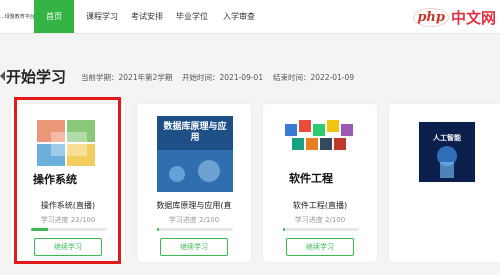 This screenshot has width=500, height=275. What do you see at coordinates (314, 77) in the screenshot?
I see `end-date: 结束时间：2022-01-09` at bounding box center [314, 77].